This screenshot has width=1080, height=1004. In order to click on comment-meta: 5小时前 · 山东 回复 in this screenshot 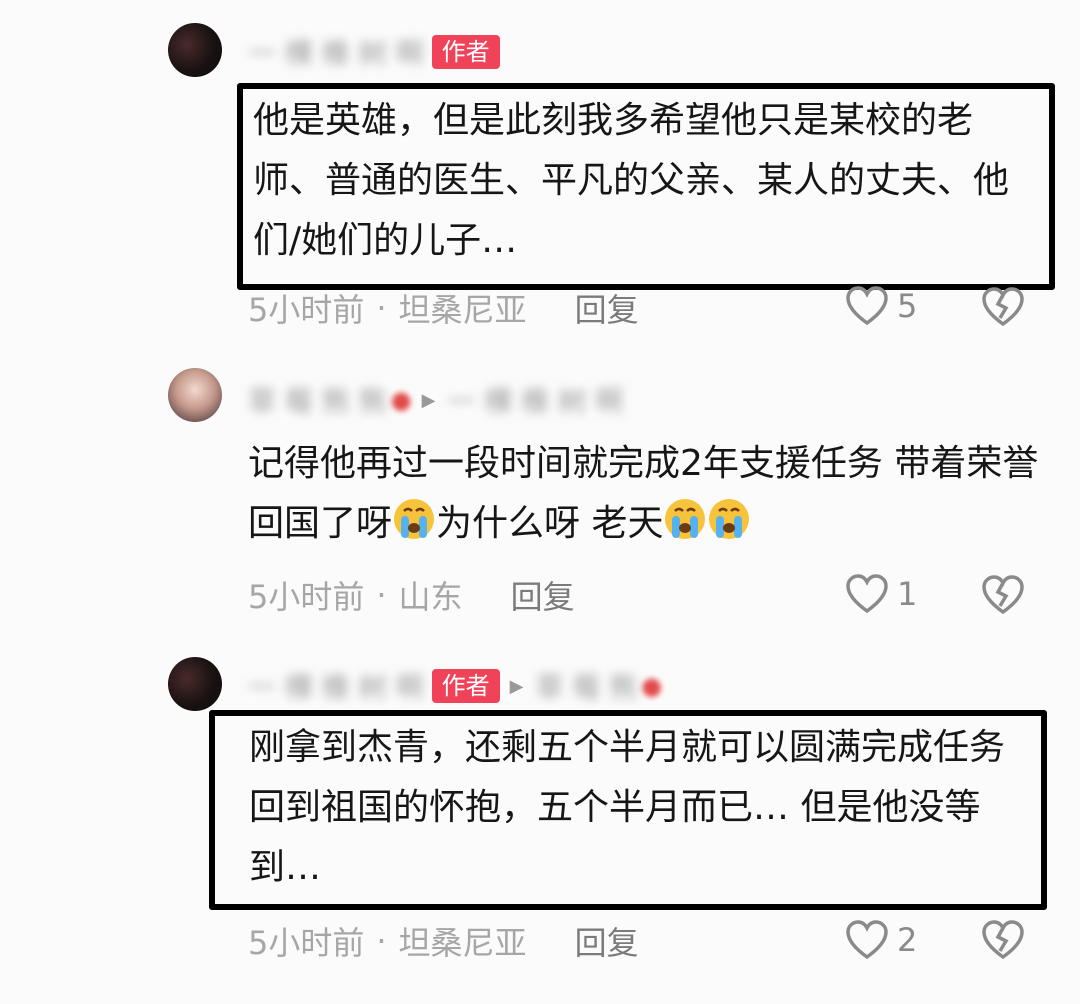, I will do `click(411, 595)`.